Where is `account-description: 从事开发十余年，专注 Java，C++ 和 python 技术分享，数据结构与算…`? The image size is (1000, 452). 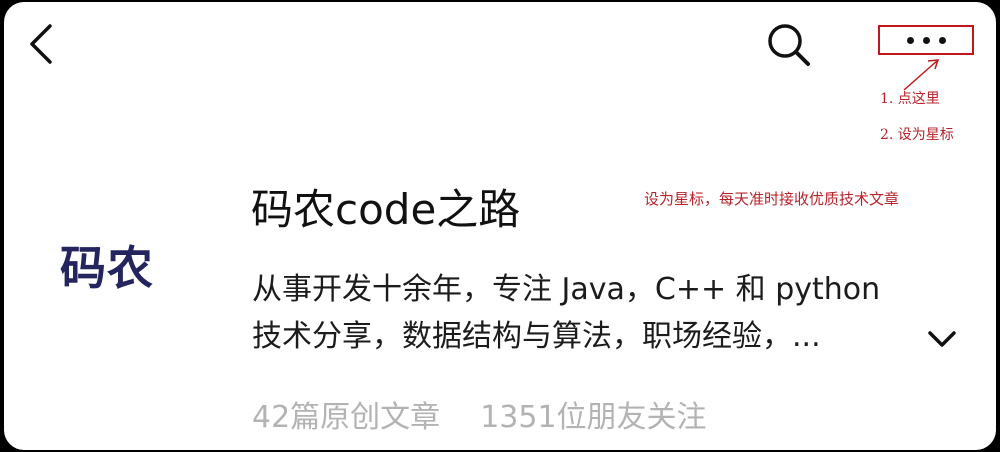 account-description: 从事开发十余年，专注 Java，C++ 和 python 技术分享，数据结构与算… is located at coordinates (612, 313).